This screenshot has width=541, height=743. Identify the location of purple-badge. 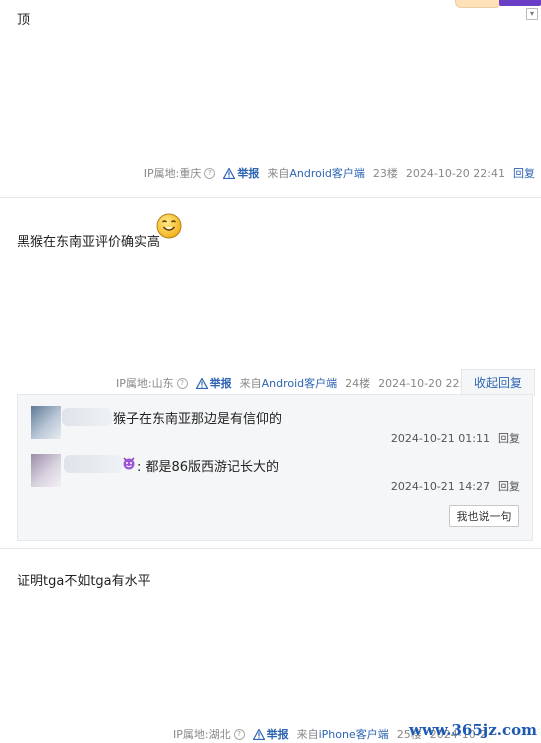
(520, 3).